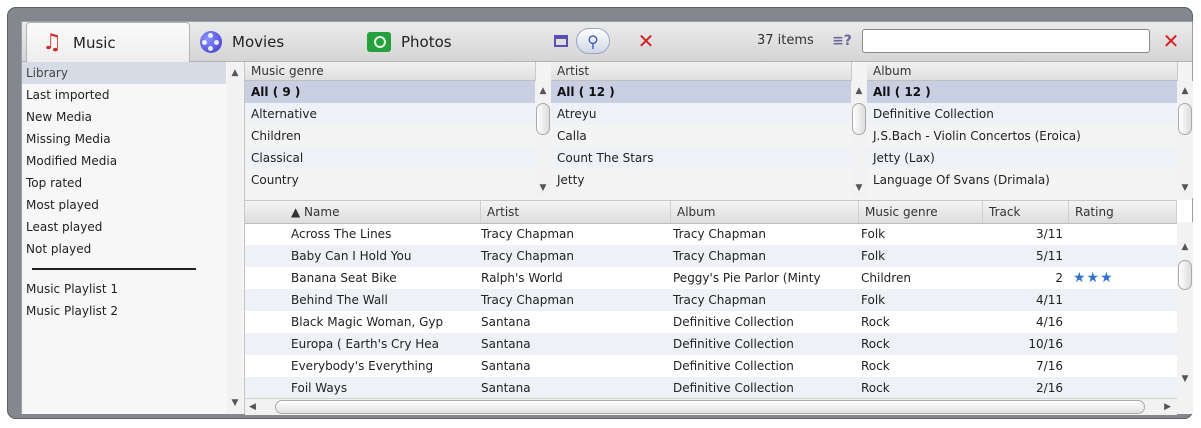 This screenshot has height=428, width=1201. What do you see at coordinates (124, 139) in the screenshot?
I see `sidebar-item-missing-media: Missing Media` at bounding box center [124, 139].